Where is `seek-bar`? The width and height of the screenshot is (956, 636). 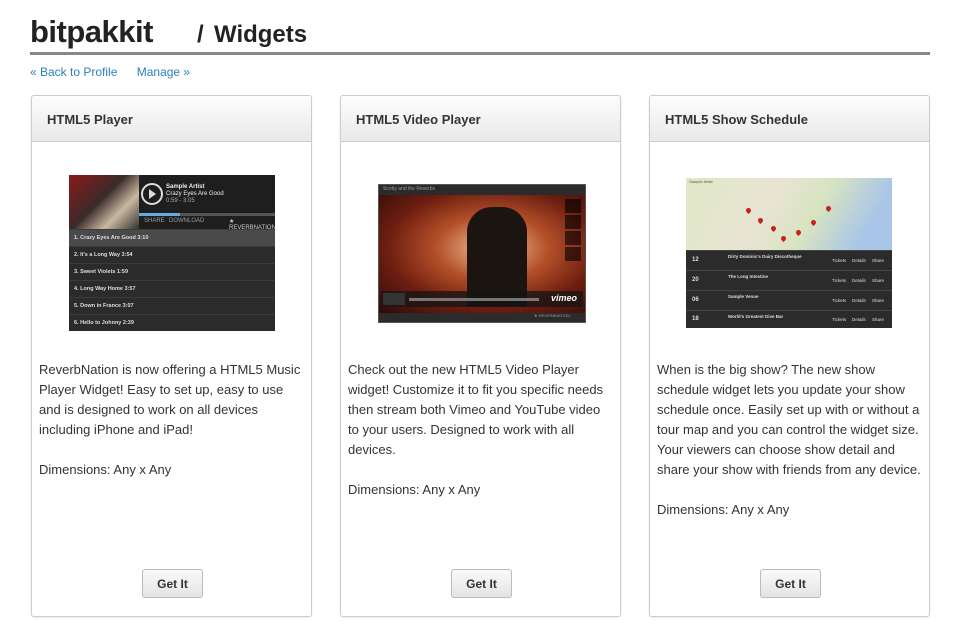 seek-bar is located at coordinates (474, 299).